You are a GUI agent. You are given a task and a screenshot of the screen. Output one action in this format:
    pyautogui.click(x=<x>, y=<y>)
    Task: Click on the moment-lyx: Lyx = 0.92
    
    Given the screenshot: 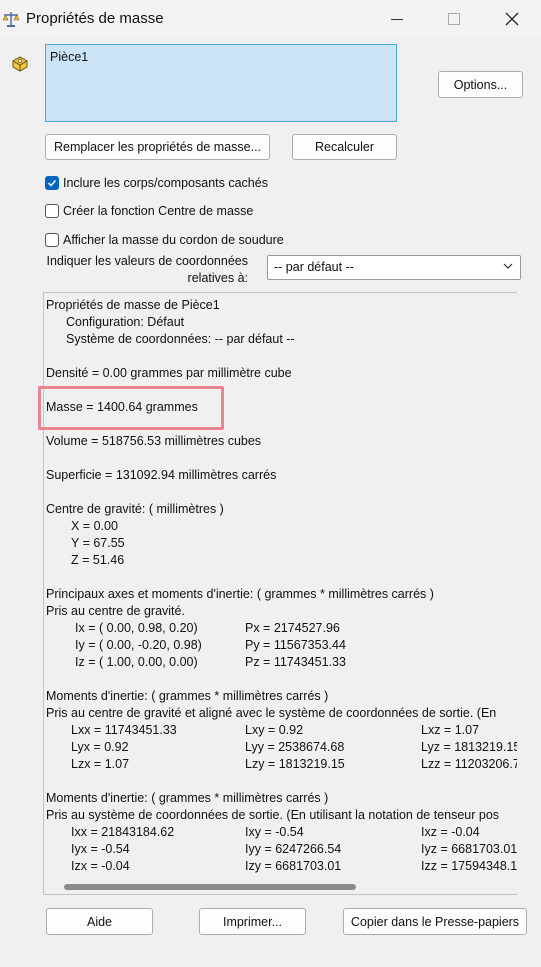 What is the action you would take?
    pyautogui.click(x=100, y=747)
    